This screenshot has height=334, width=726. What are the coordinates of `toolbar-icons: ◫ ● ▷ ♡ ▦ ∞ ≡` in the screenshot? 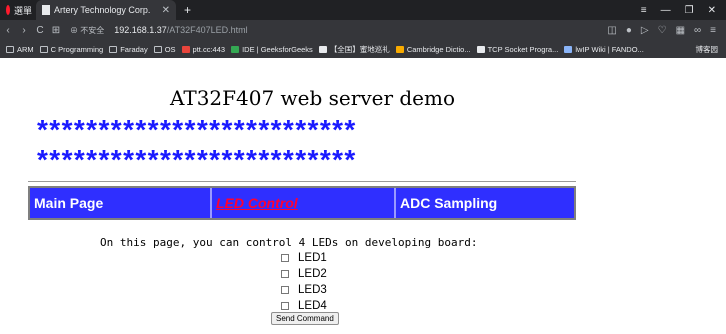 It's located at (666, 30).